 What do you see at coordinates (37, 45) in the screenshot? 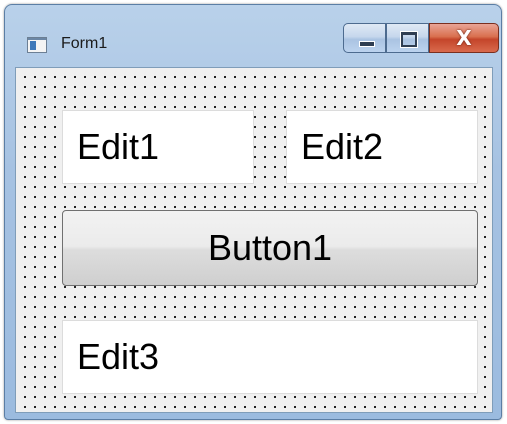
I see `form-icon` at bounding box center [37, 45].